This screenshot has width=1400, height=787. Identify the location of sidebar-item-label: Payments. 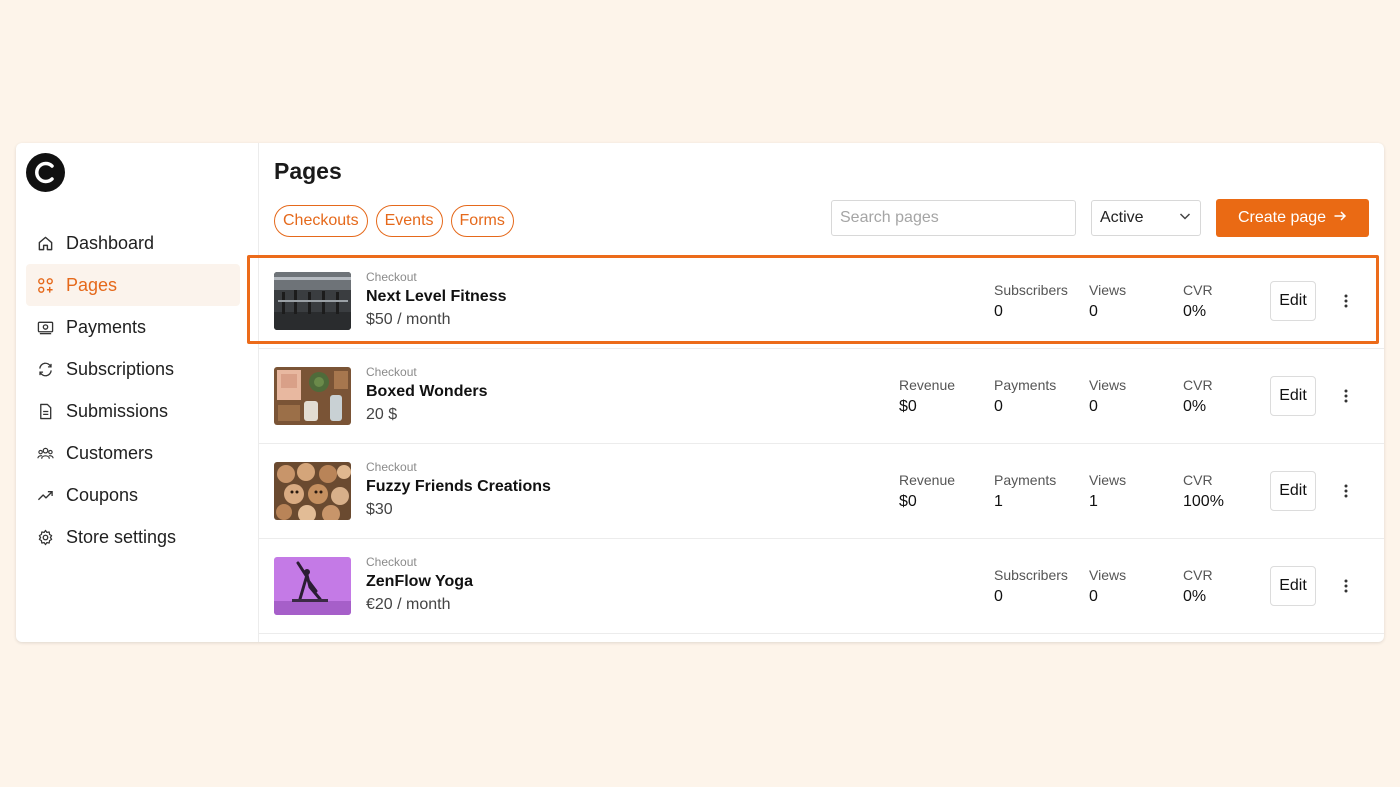
(106, 326).